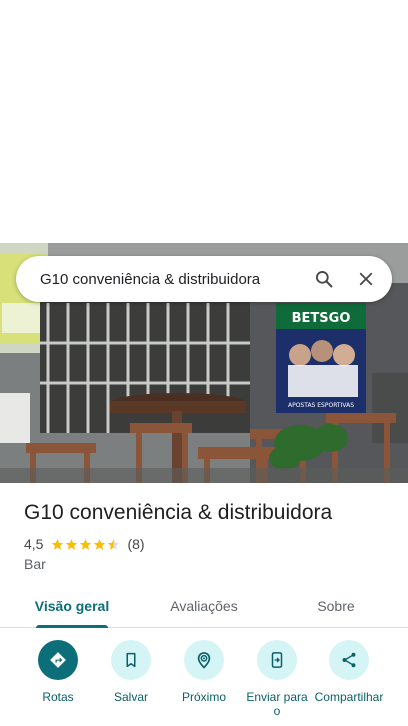  What do you see at coordinates (277, 704) in the screenshot?
I see `send-to-phone-label: Enviar para o` at bounding box center [277, 704].